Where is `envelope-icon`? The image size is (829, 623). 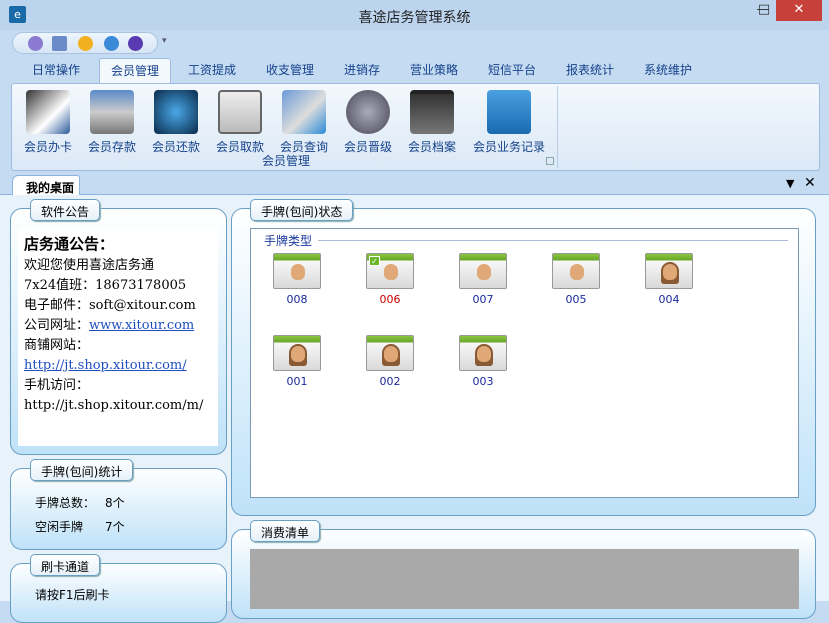 envelope-icon is located at coordinates (509, 112).